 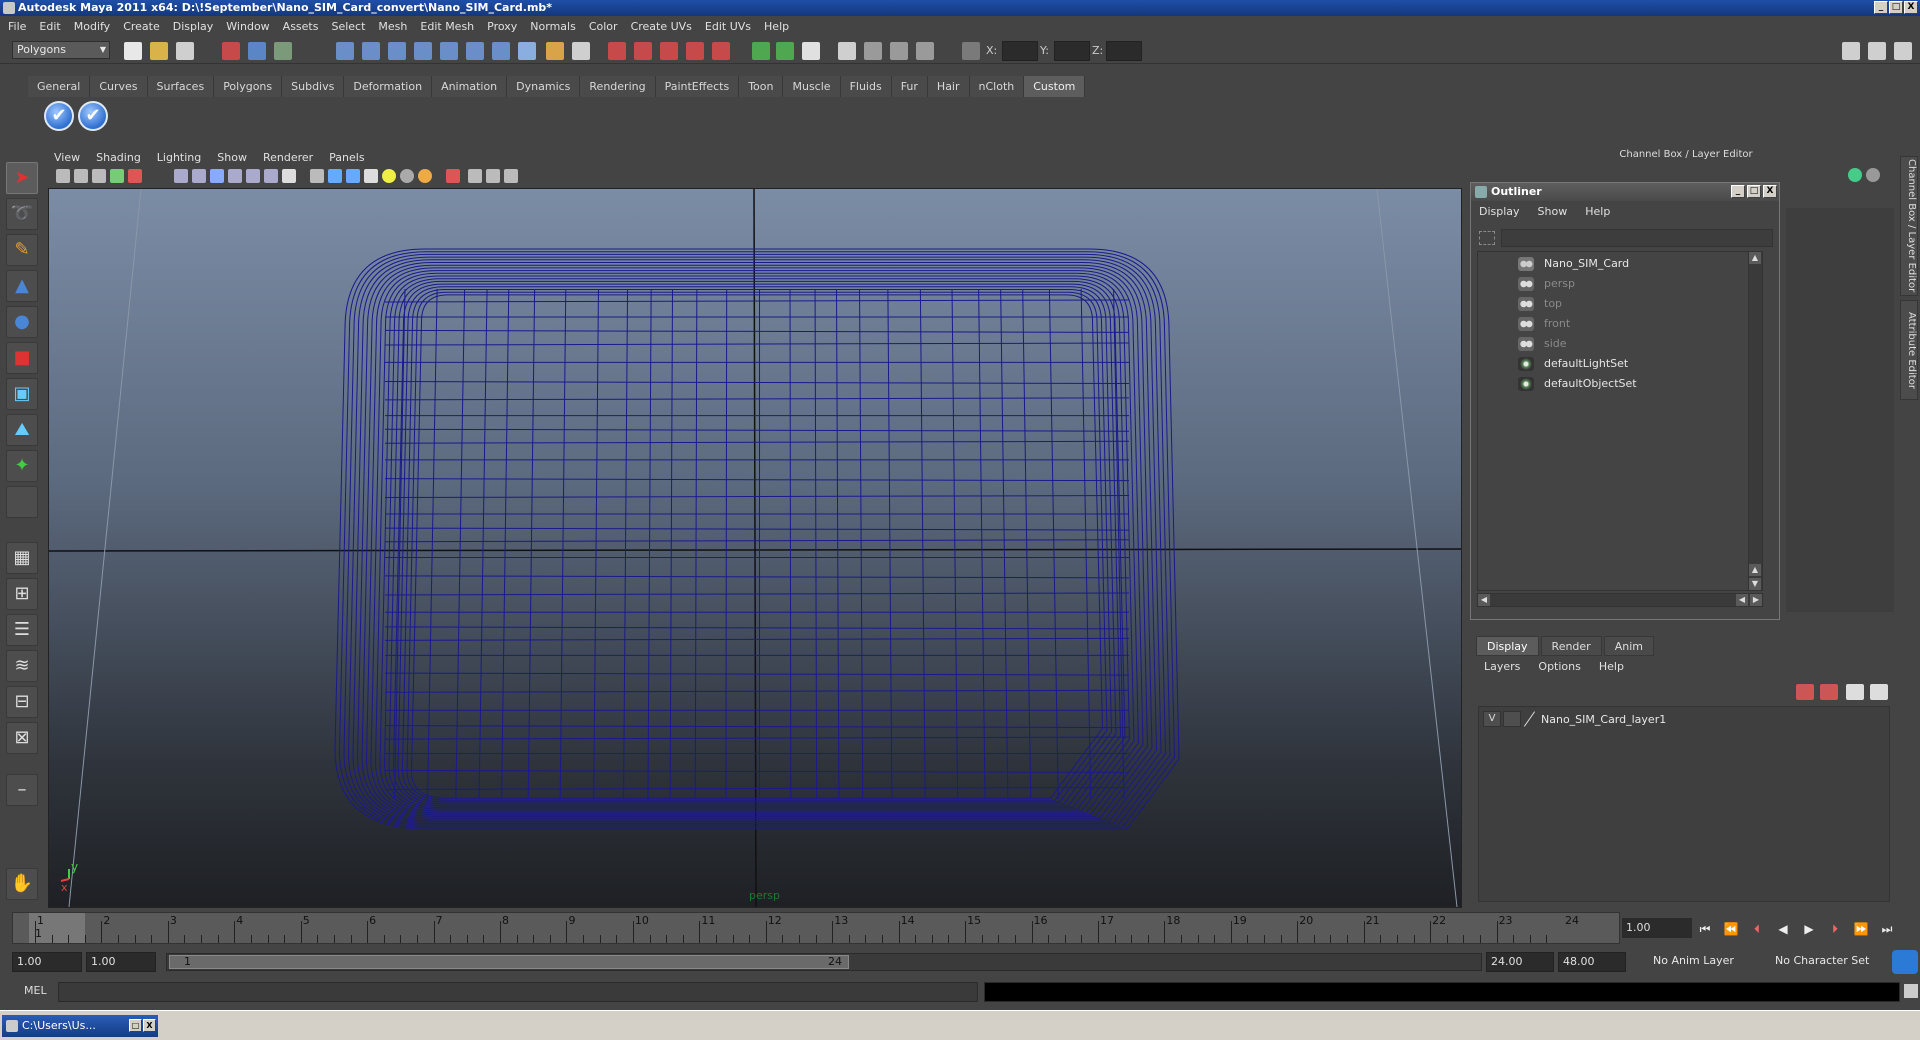 I want to click on ipr-render-icon, so click(x=643, y=51).